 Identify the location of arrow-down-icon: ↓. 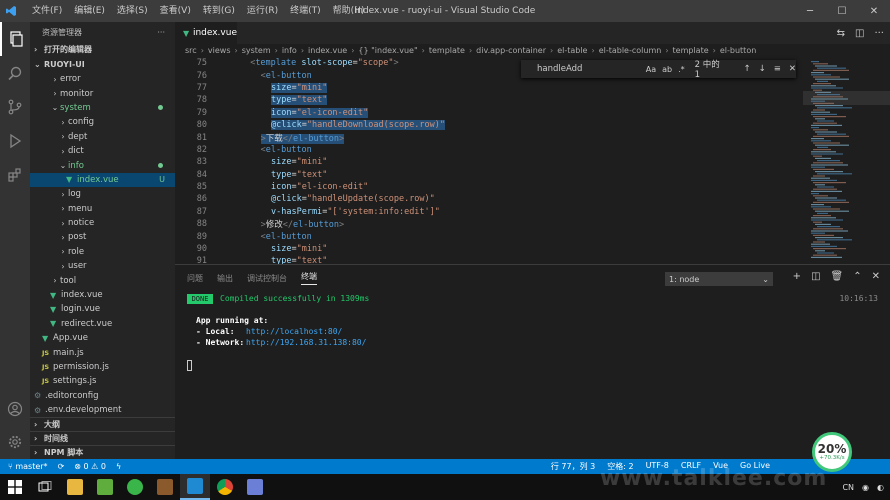
(762, 69).